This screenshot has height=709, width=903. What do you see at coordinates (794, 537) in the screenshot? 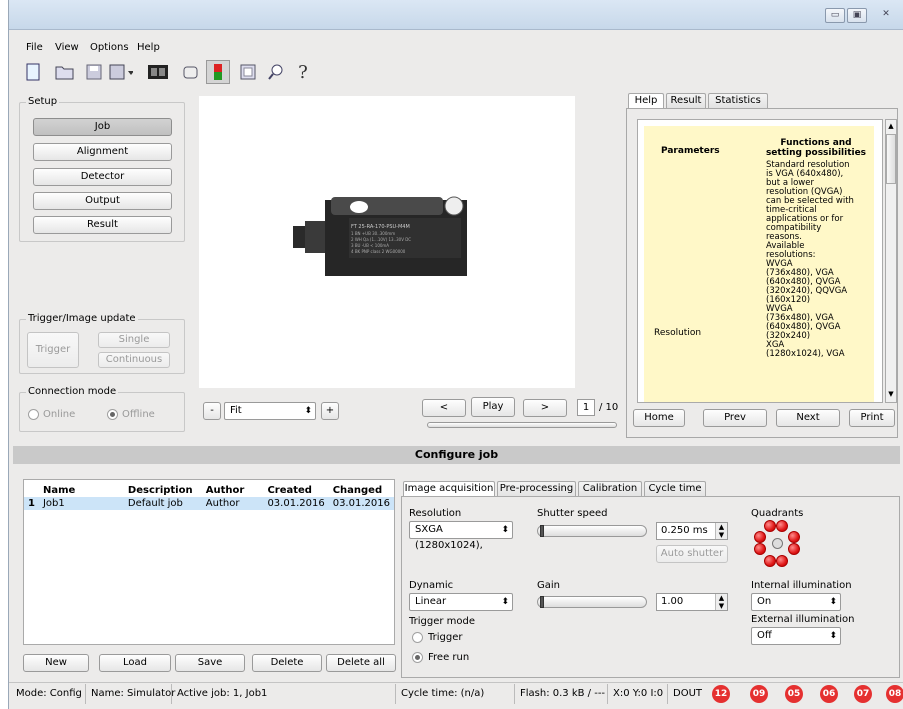
I see `quadrant-led-right-top` at bounding box center [794, 537].